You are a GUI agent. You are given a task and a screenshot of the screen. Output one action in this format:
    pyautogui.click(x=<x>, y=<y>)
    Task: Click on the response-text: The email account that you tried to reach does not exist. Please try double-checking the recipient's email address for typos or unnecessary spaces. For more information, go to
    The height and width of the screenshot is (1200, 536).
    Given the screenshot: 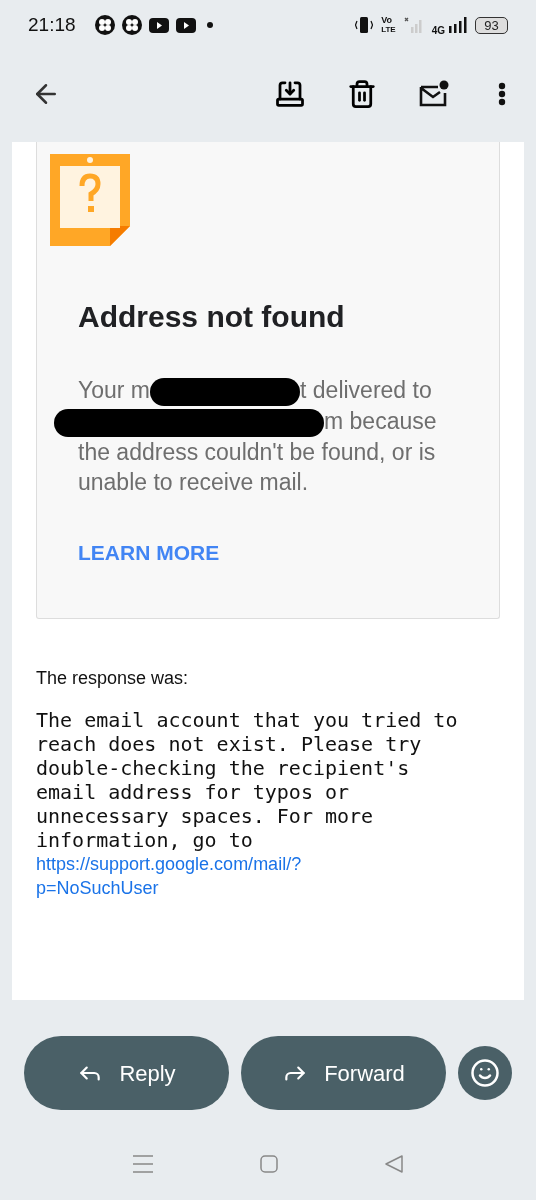 What is the action you would take?
    pyautogui.click(x=247, y=780)
    